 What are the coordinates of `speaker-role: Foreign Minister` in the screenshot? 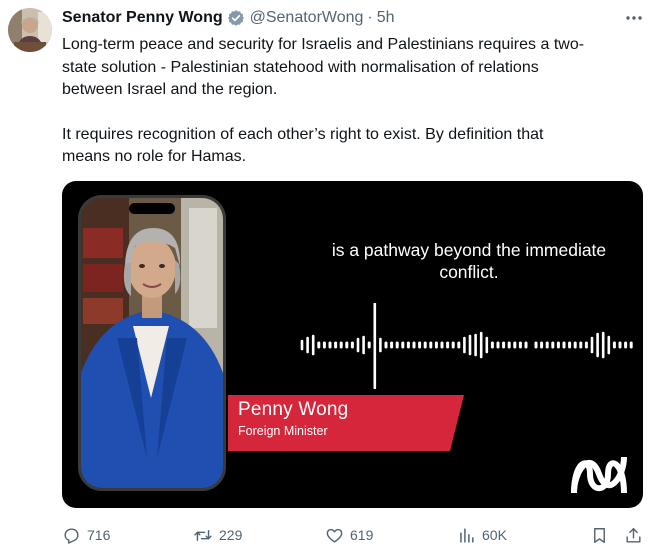 It's located at (283, 431).